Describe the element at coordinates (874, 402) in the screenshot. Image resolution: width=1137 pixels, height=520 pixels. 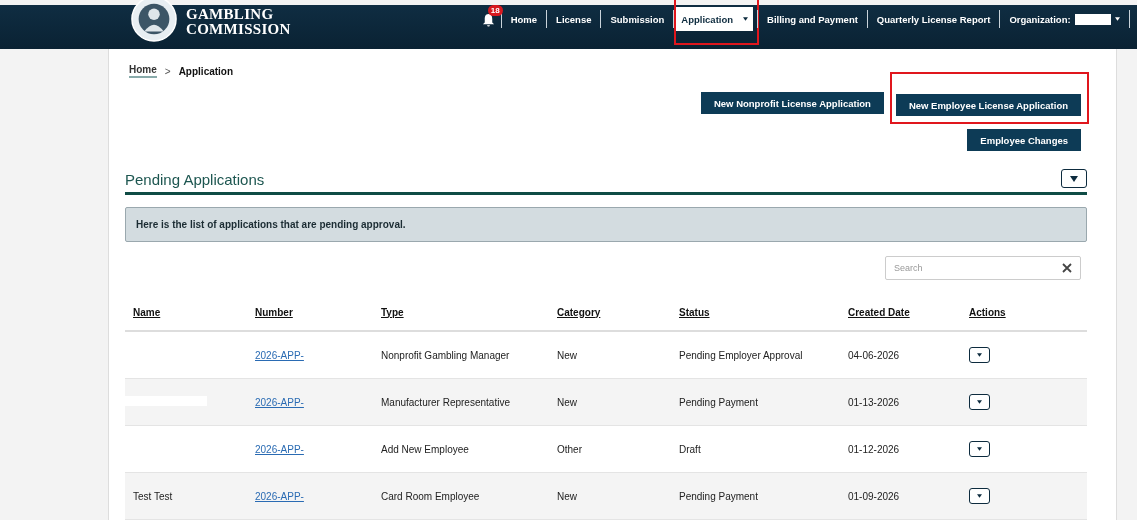
I see `table-cell: 01-13-2026` at that location.